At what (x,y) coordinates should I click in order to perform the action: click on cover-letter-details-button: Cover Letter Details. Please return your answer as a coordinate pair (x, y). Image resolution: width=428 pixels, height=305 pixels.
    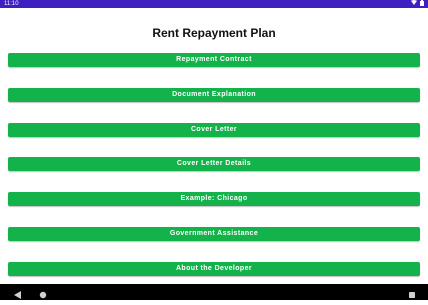
    Looking at the image, I should click on (214, 164).